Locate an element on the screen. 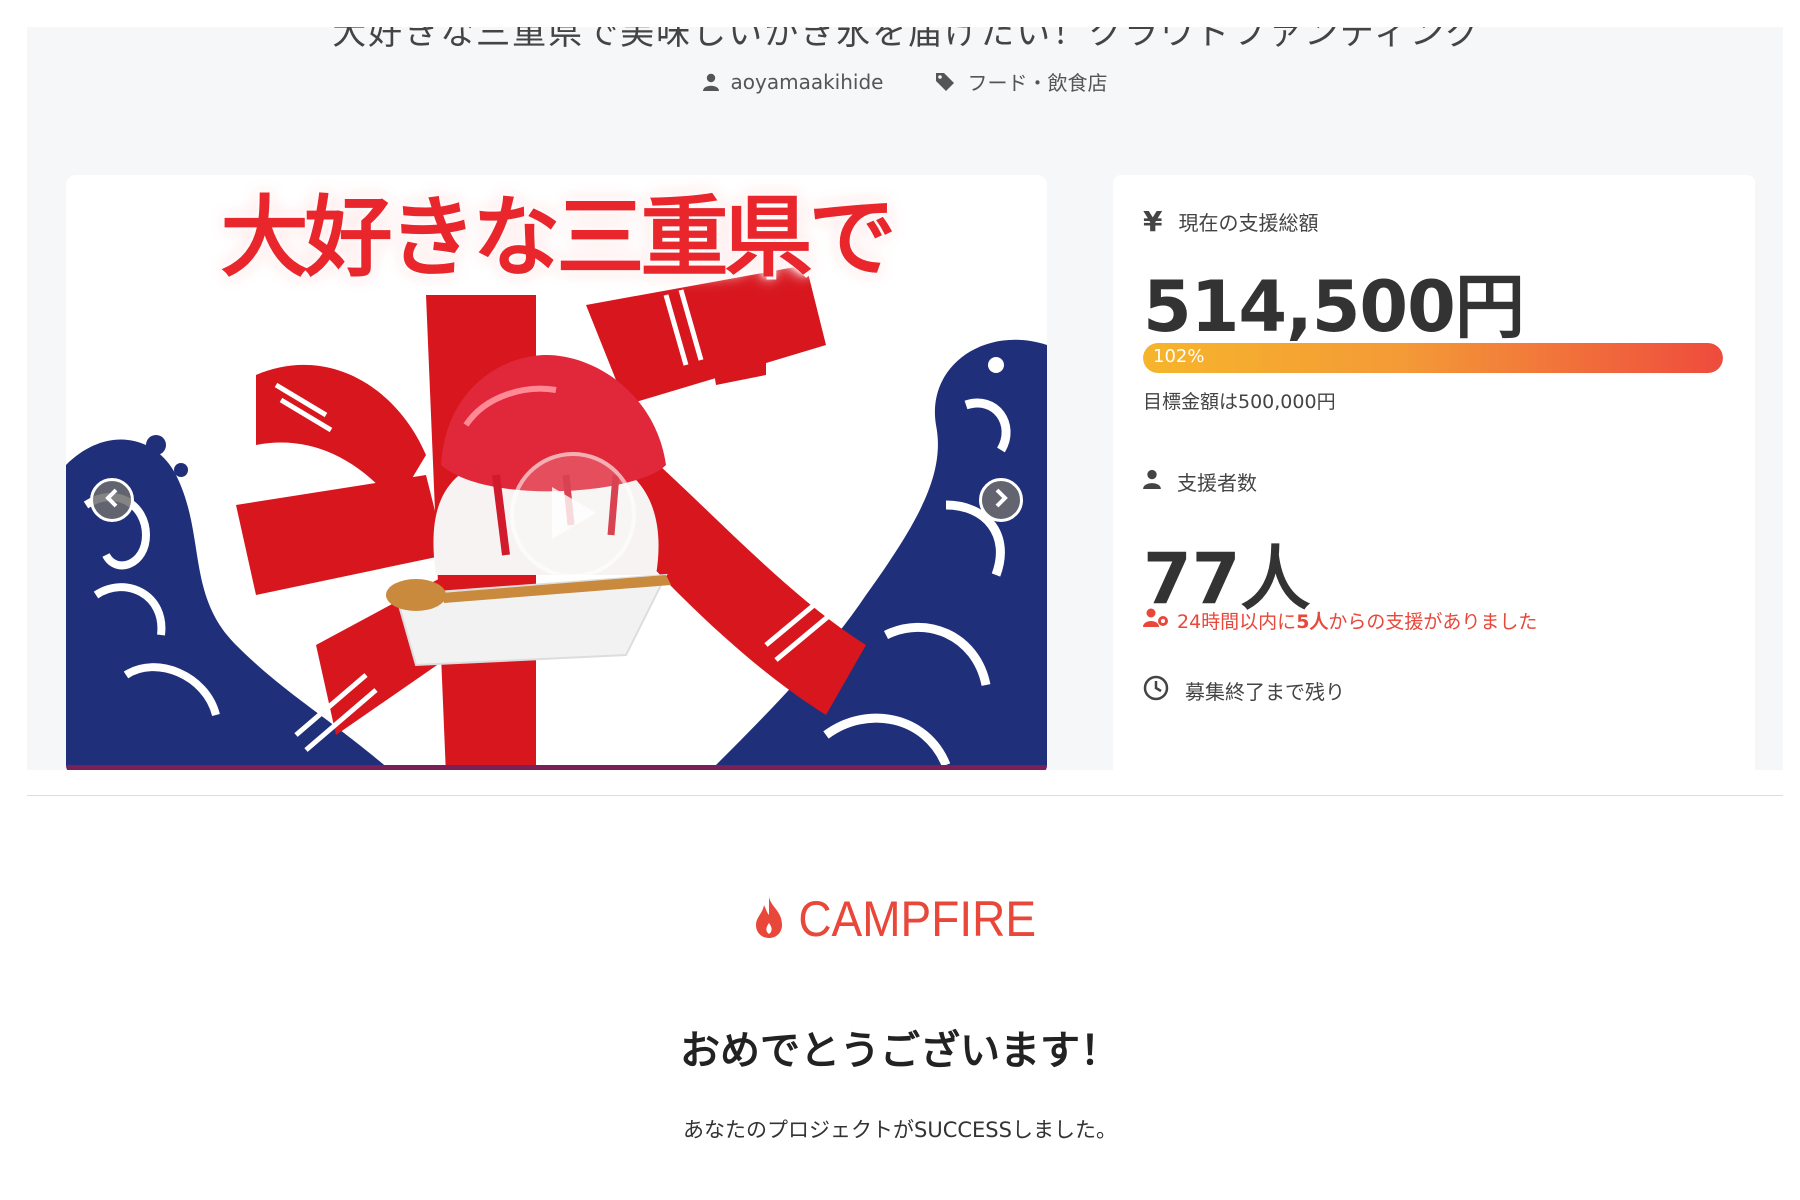  backers-label: 支援者数 is located at coordinates (1217, 483).